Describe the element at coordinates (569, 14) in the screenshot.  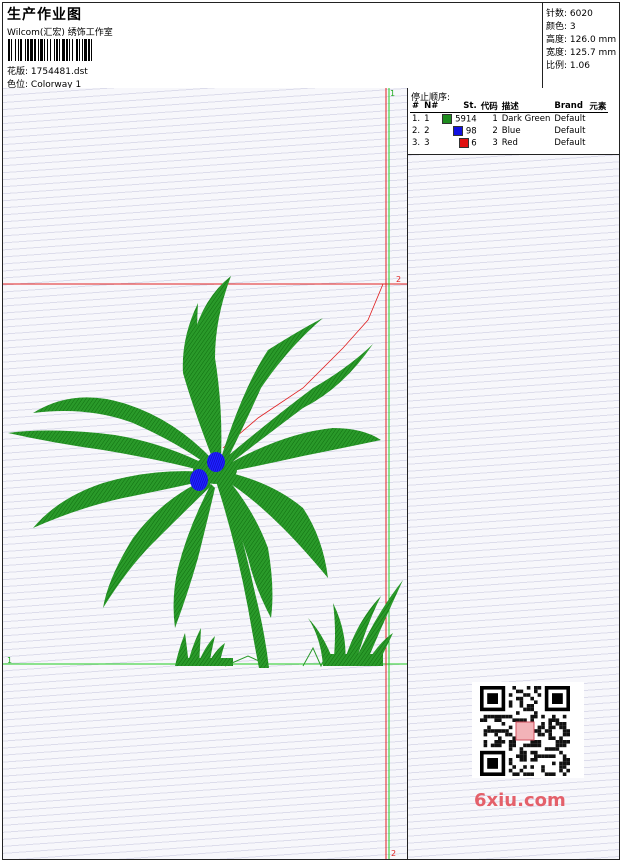
I see `stat-stitches: 针数: 6020` at that location.